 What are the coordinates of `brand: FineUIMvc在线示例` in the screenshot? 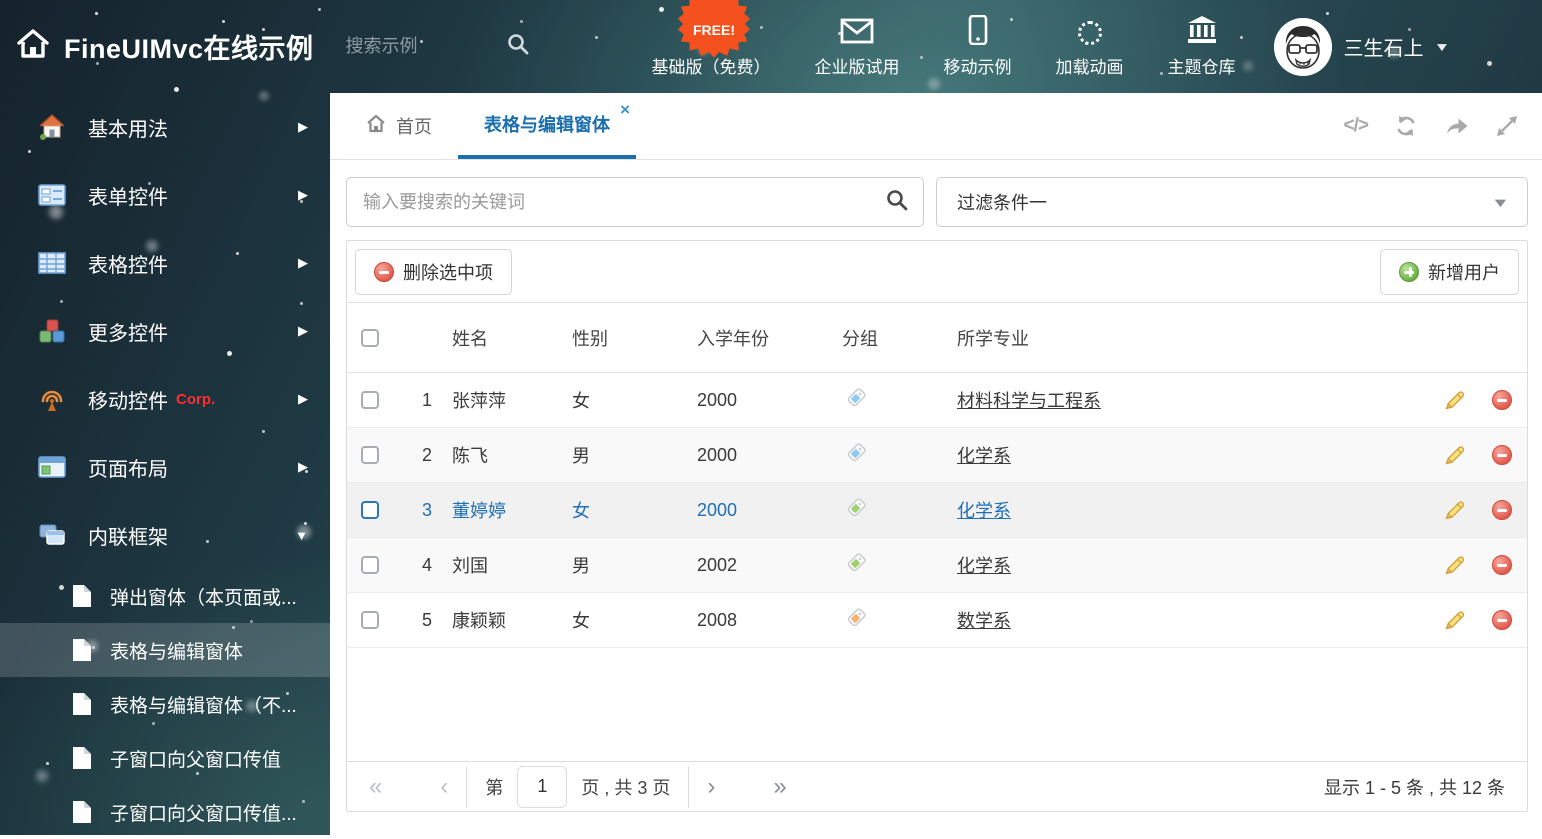 It's located at (157, 46).